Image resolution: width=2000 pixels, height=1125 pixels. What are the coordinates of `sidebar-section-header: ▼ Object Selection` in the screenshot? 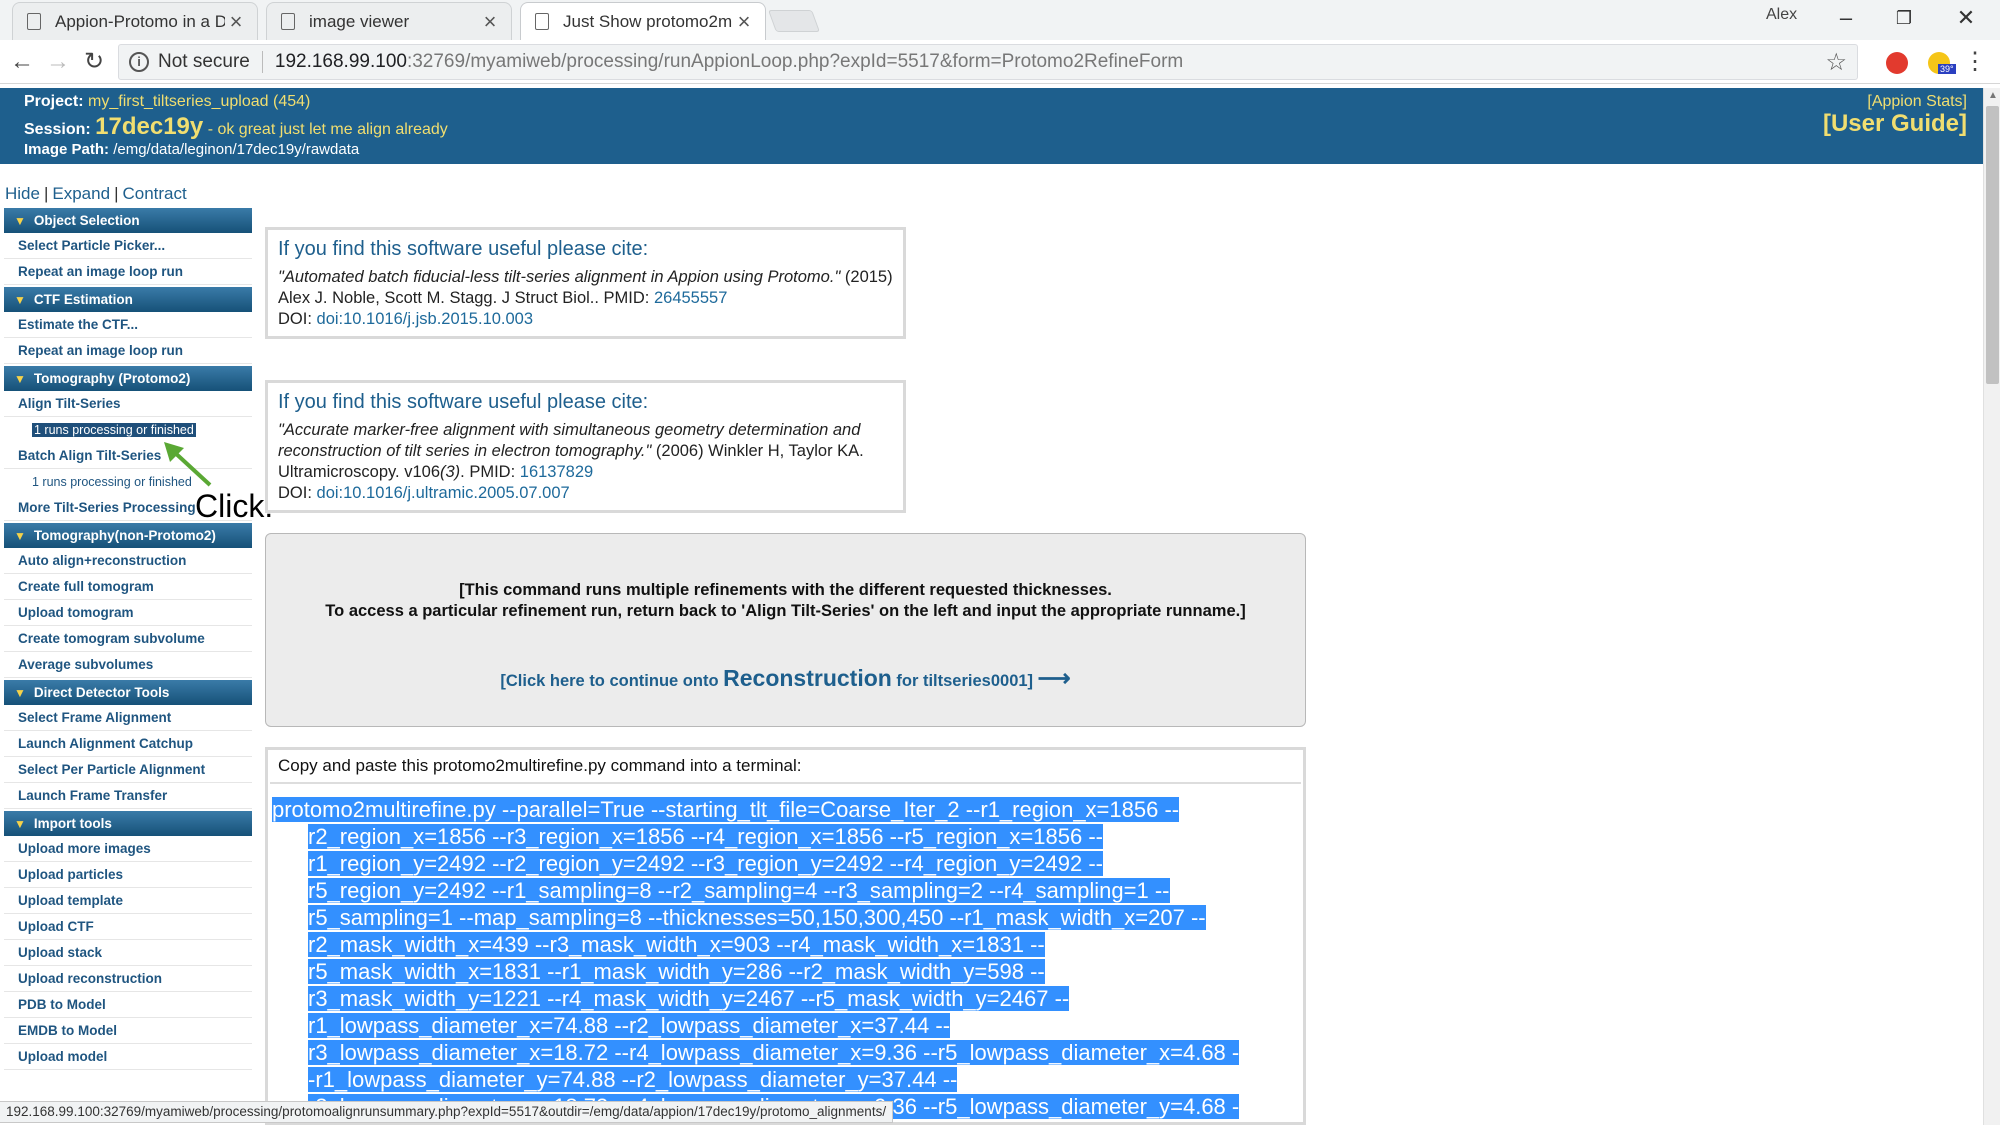 It's located at (128, 220).